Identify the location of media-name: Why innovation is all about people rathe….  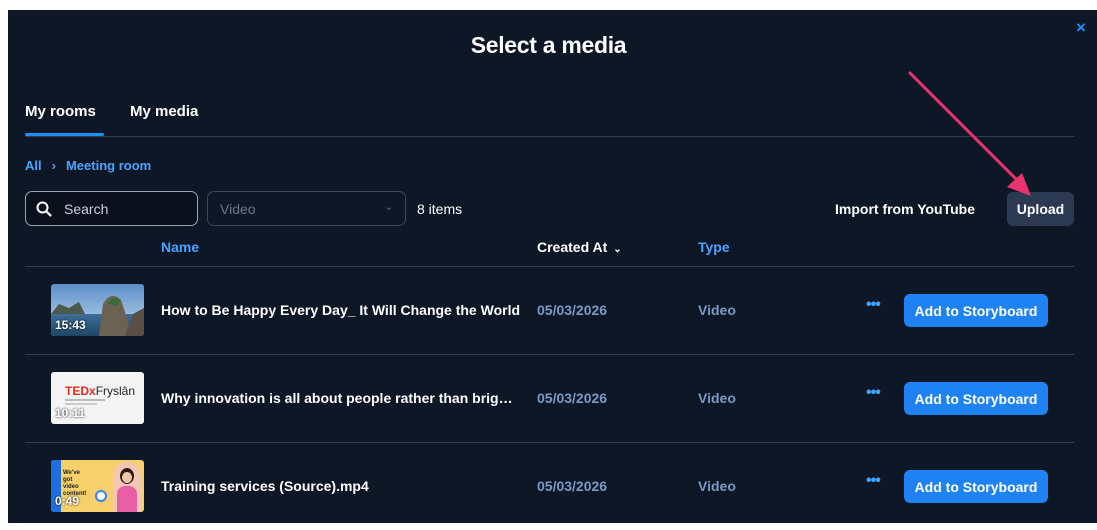
(341, 398).